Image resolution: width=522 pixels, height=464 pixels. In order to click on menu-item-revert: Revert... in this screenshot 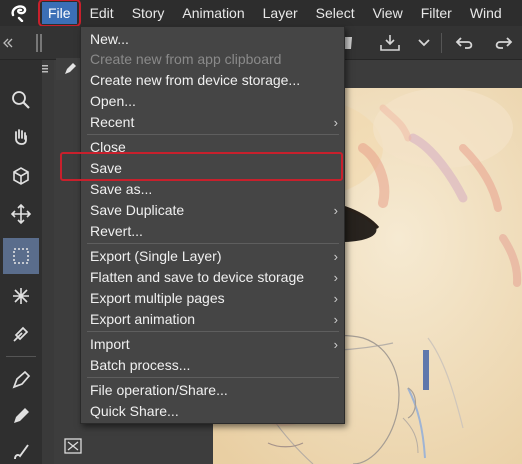, I will do `click(212, 231)`.